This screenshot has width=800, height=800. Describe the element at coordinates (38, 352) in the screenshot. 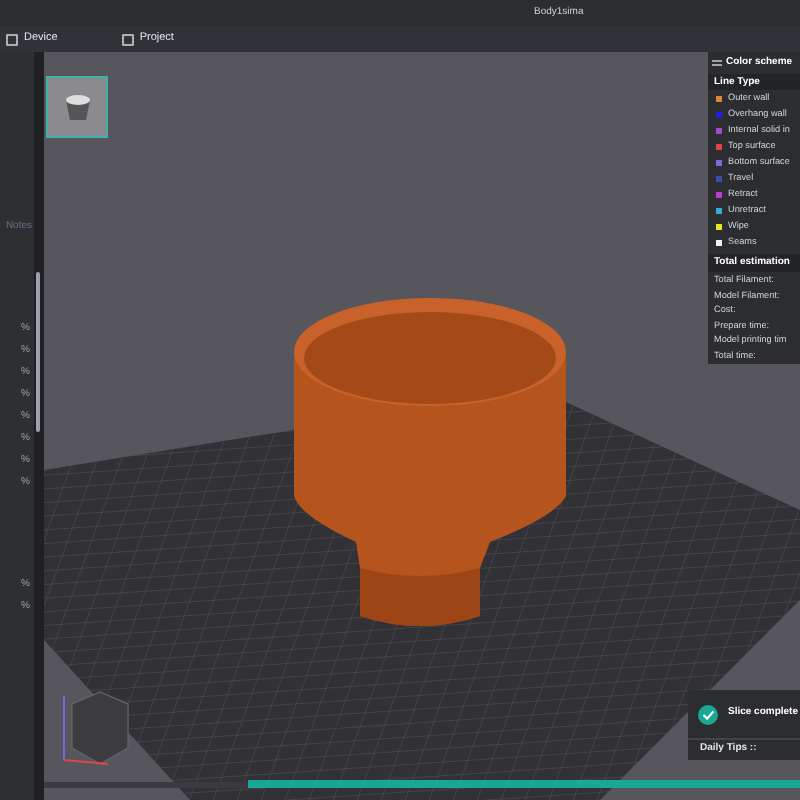

I see `scrollbar-thumb` at that location.